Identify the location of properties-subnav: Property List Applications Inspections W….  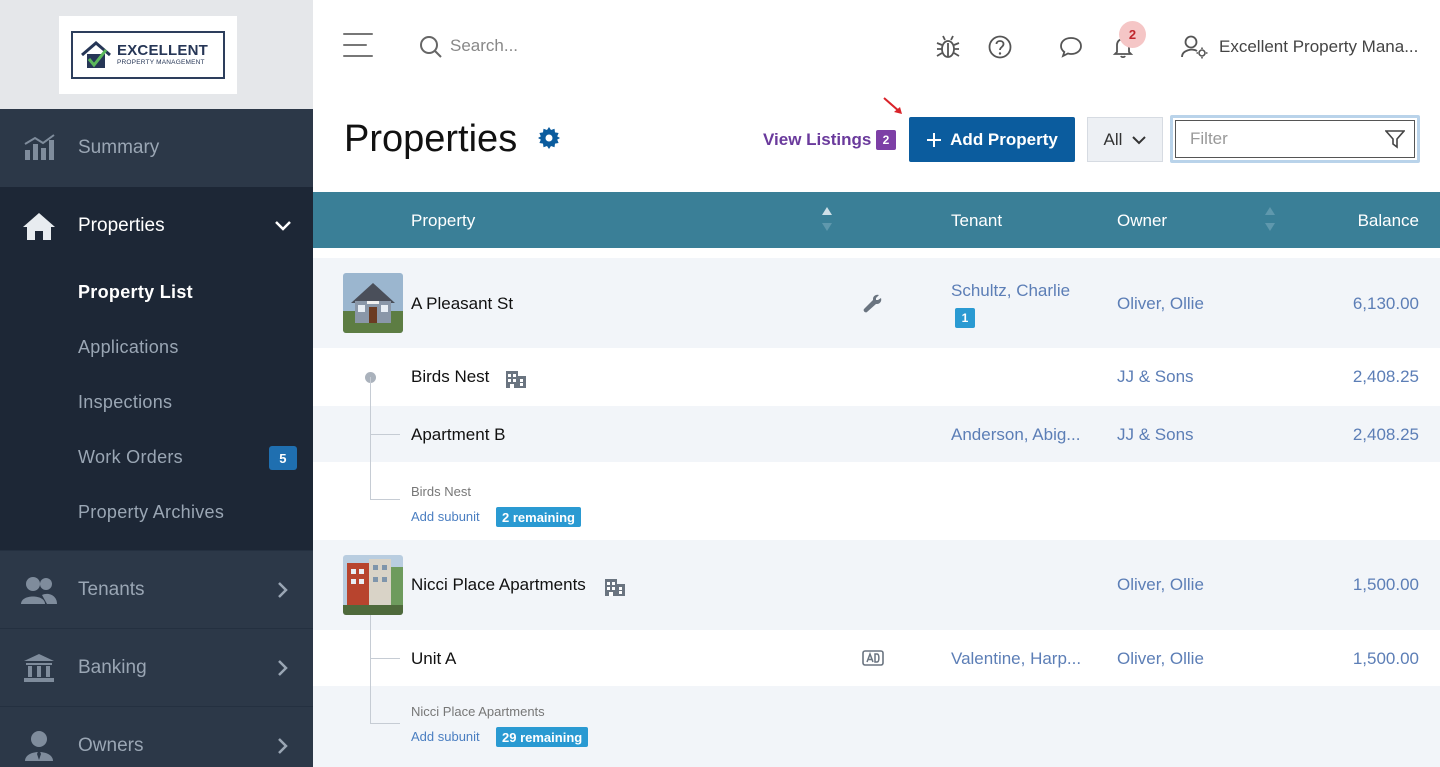
(156, 407).